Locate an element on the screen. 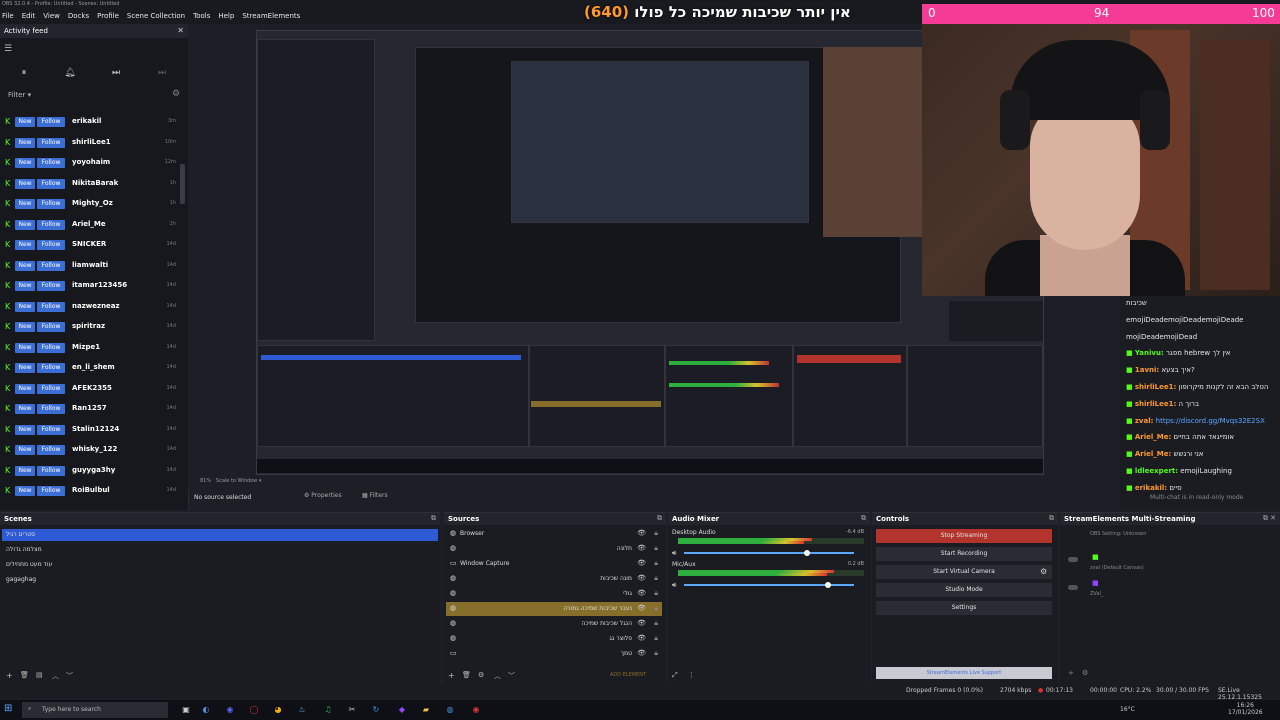 The image size is (1280, 720). feed-row: K New Follow itamar123456 14d is located at coordinates (90, 286).